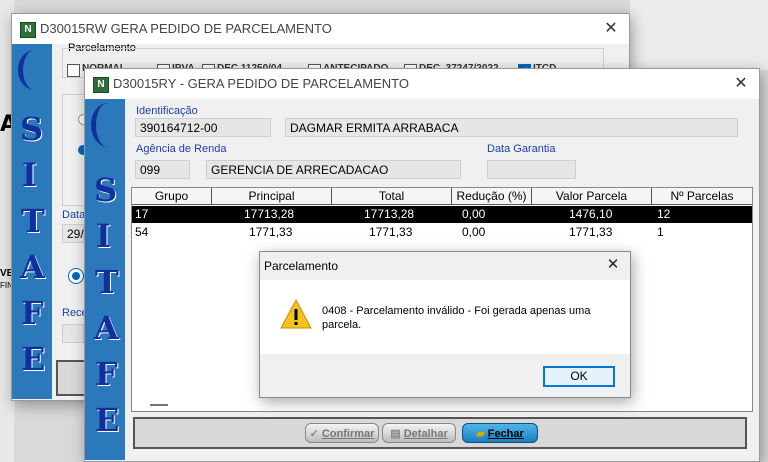  I want to click on front-window-close-icon: ✕, so click(741, 84).